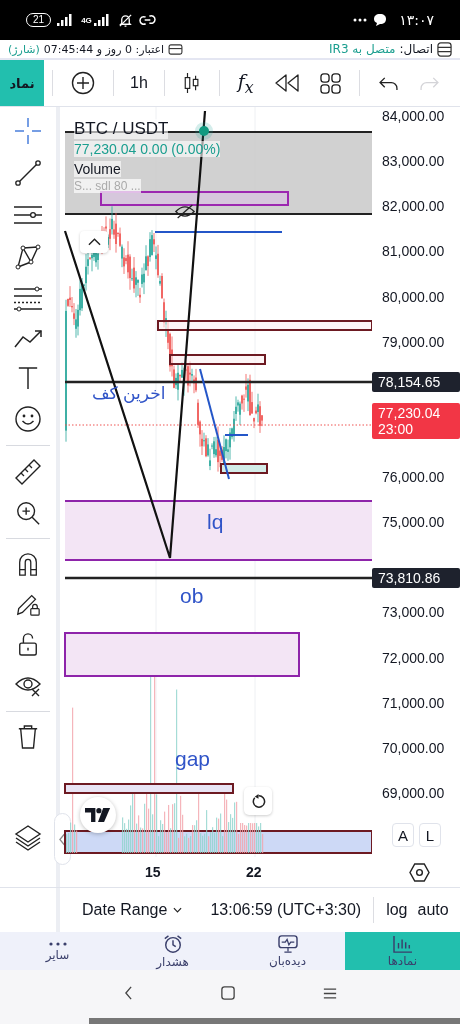  Describe the element at coordinates (104, 49) in the screenshot. I see `credit-text: اعتبار: 0 روز و 07:45:44` at that location.